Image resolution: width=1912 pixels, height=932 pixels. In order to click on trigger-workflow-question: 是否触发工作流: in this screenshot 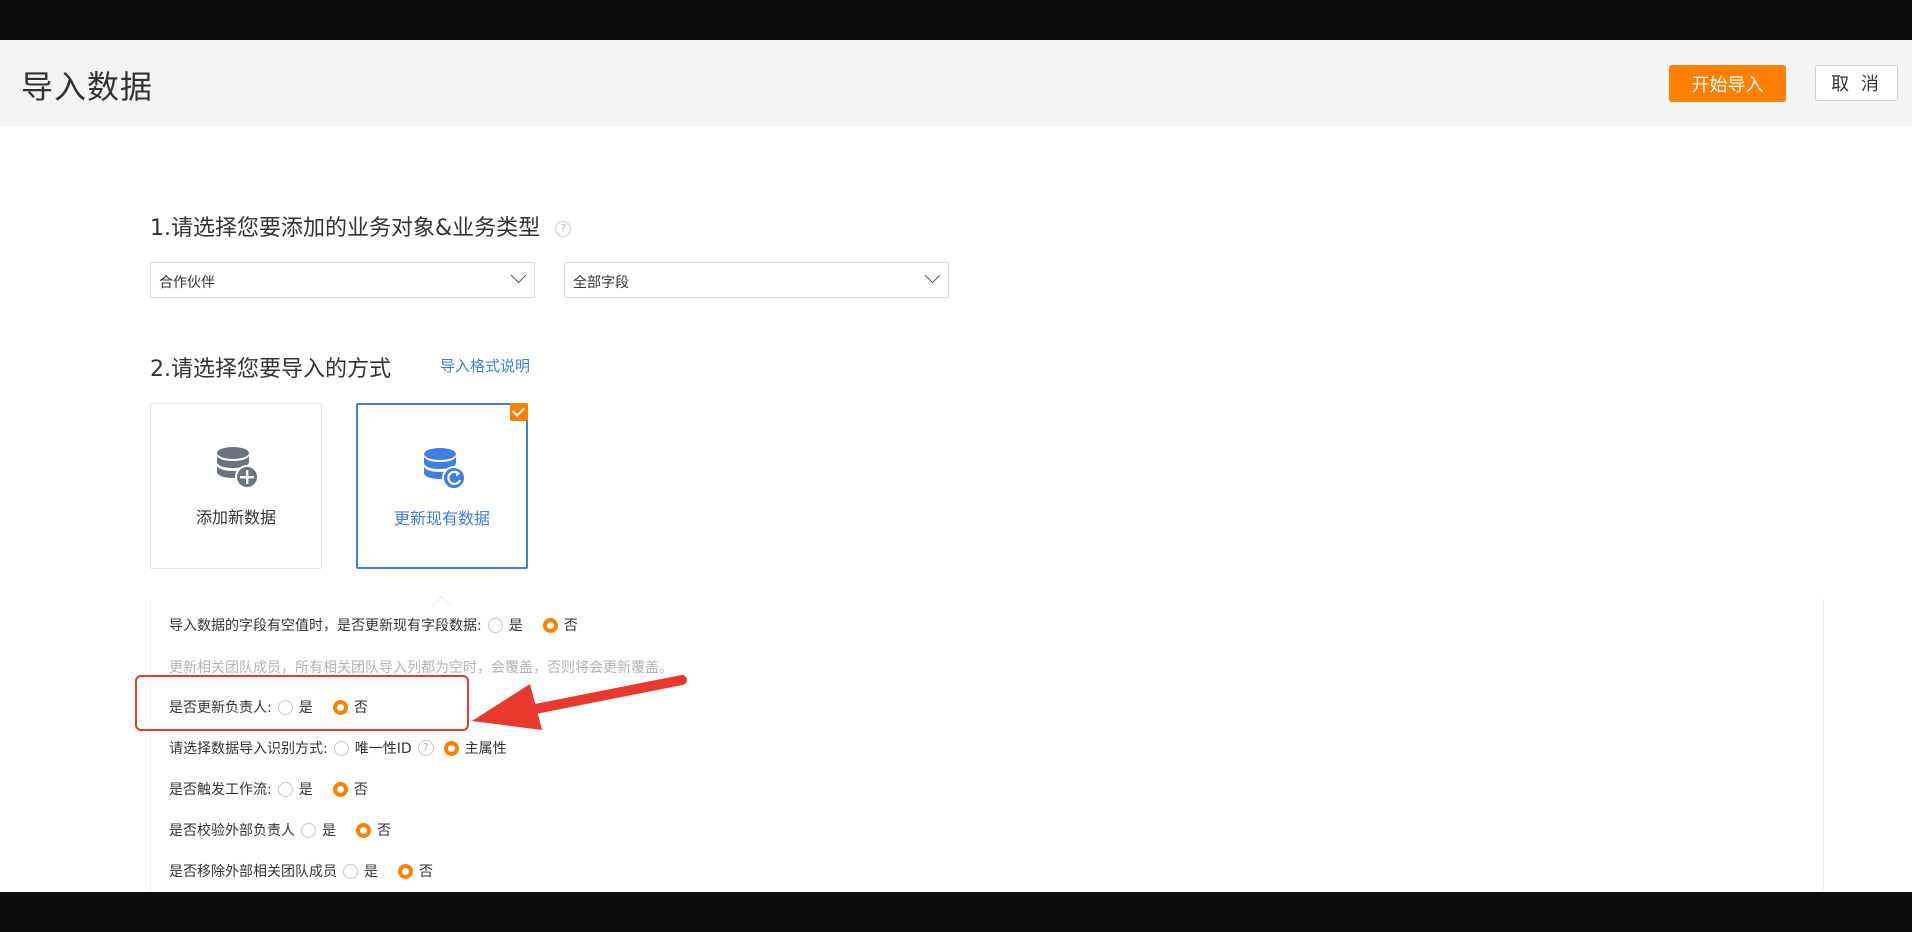, I will do `click(220, 790)`.